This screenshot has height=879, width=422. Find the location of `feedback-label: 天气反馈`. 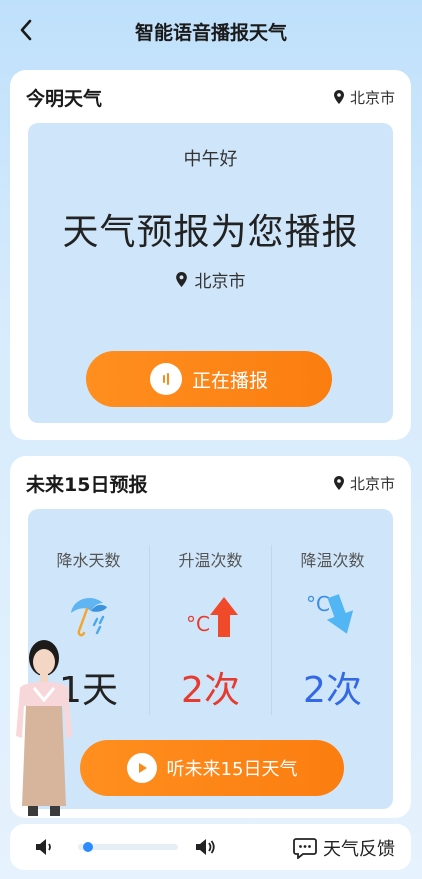

feedback-label: 天气反馈 is located at coordinates (359, 849).